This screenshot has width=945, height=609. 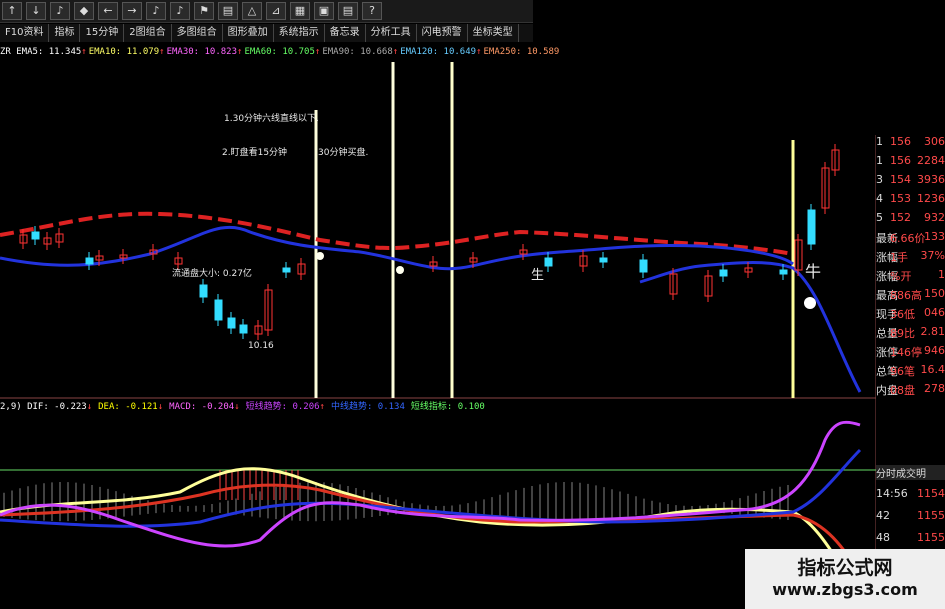 What do you see at coordinates (343, 153) in the screenshot?
I see `strategy-note-3: 30分钟买盘.` at bounding box center [343, 153].